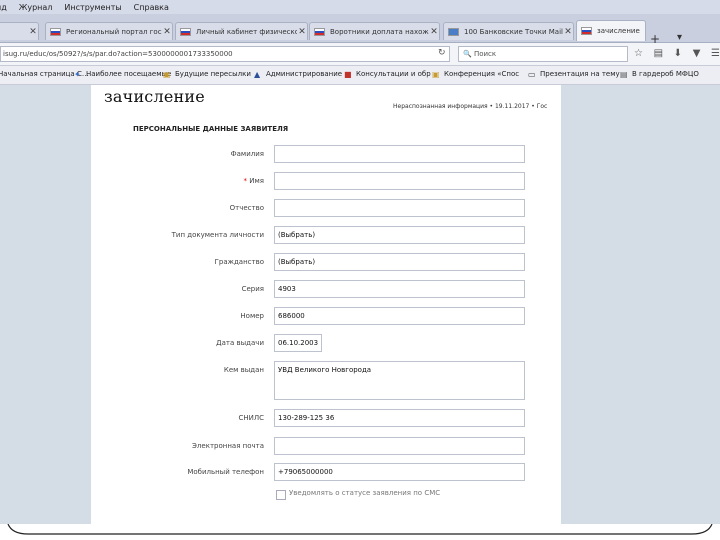 This screenshot has height=540, width=720. Describe the element at coordinates (151, 7) in the screenshot. I see `menu-item-help: Справка` at that location.